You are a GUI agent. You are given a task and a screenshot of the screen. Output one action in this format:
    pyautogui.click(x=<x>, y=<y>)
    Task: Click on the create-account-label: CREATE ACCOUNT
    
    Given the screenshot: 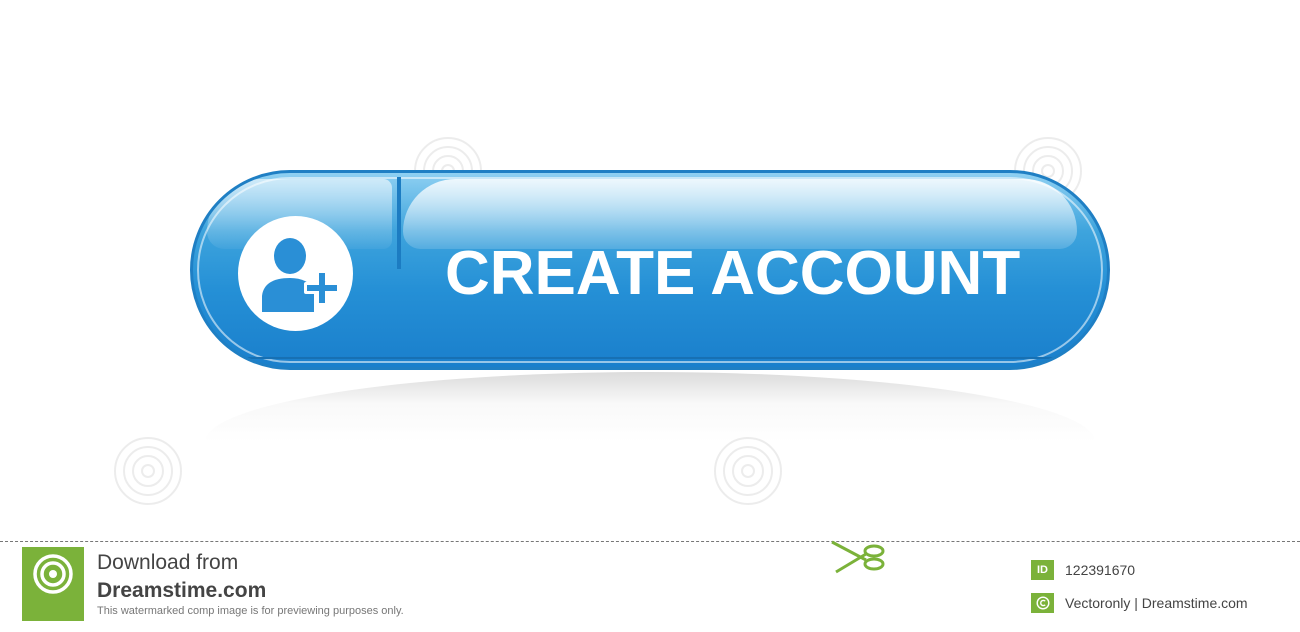 What is the action you would take?
    pyautogui.click(x=733, y=273)
    